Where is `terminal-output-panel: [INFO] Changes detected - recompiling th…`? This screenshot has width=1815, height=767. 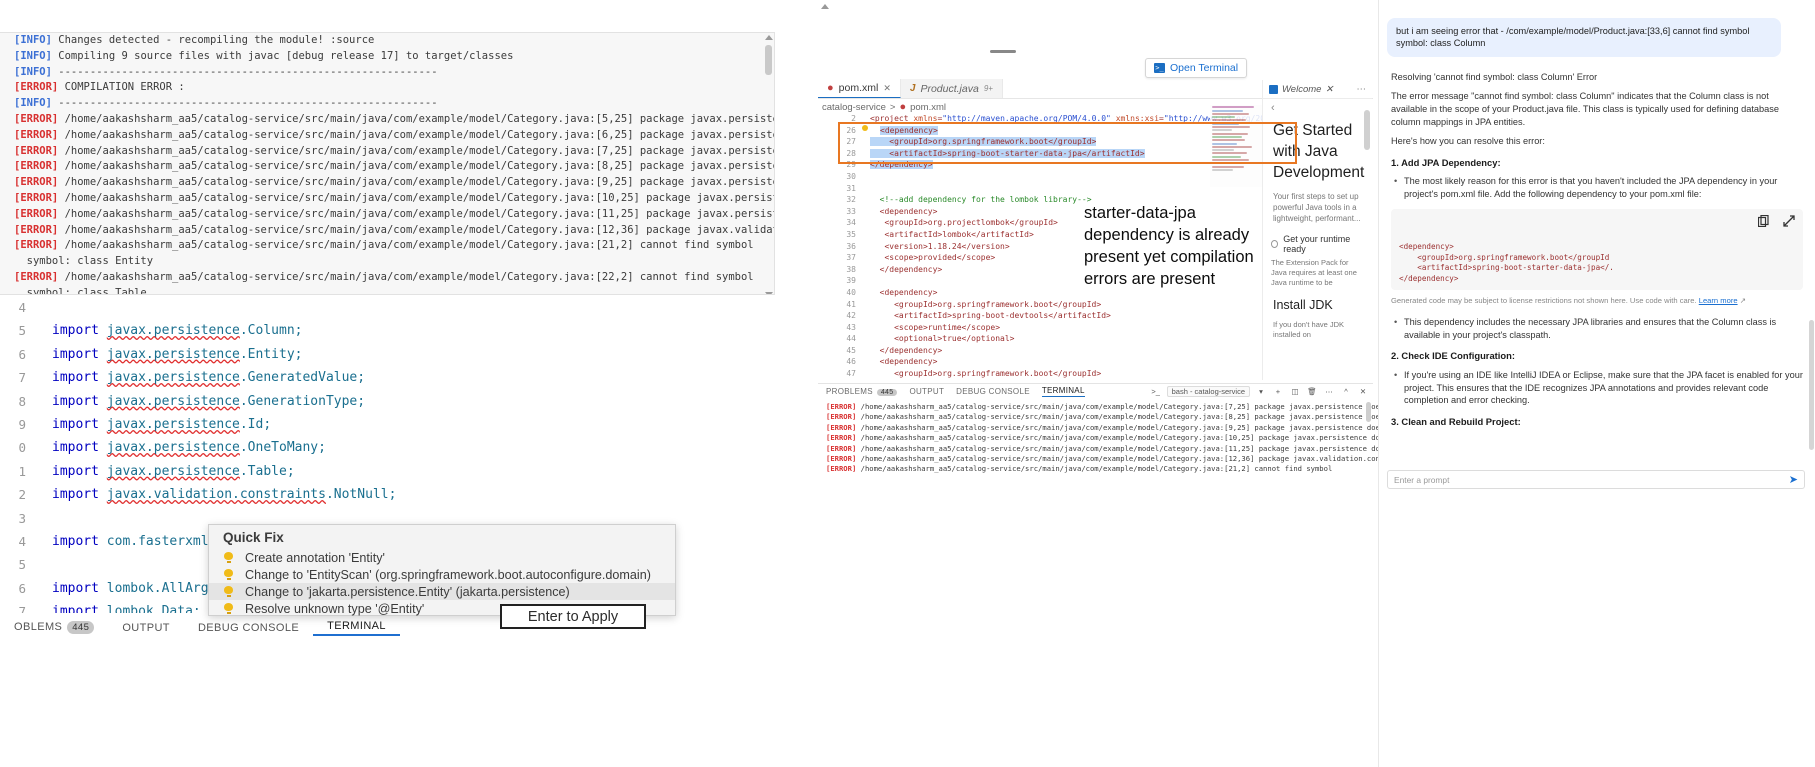
terminal-output-panel: [INFO] Changes detected - recompiling th… is located at coordinates (387, 163).